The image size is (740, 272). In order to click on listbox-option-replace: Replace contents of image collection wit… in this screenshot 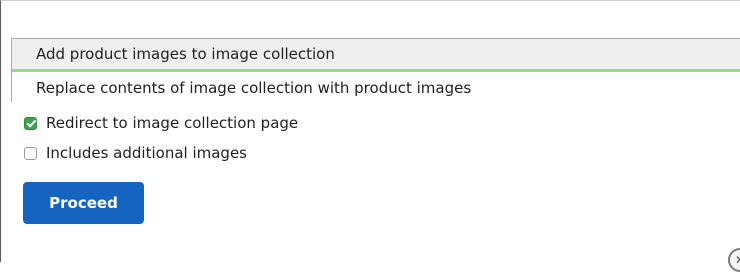, I will do `click(376, 88)`.